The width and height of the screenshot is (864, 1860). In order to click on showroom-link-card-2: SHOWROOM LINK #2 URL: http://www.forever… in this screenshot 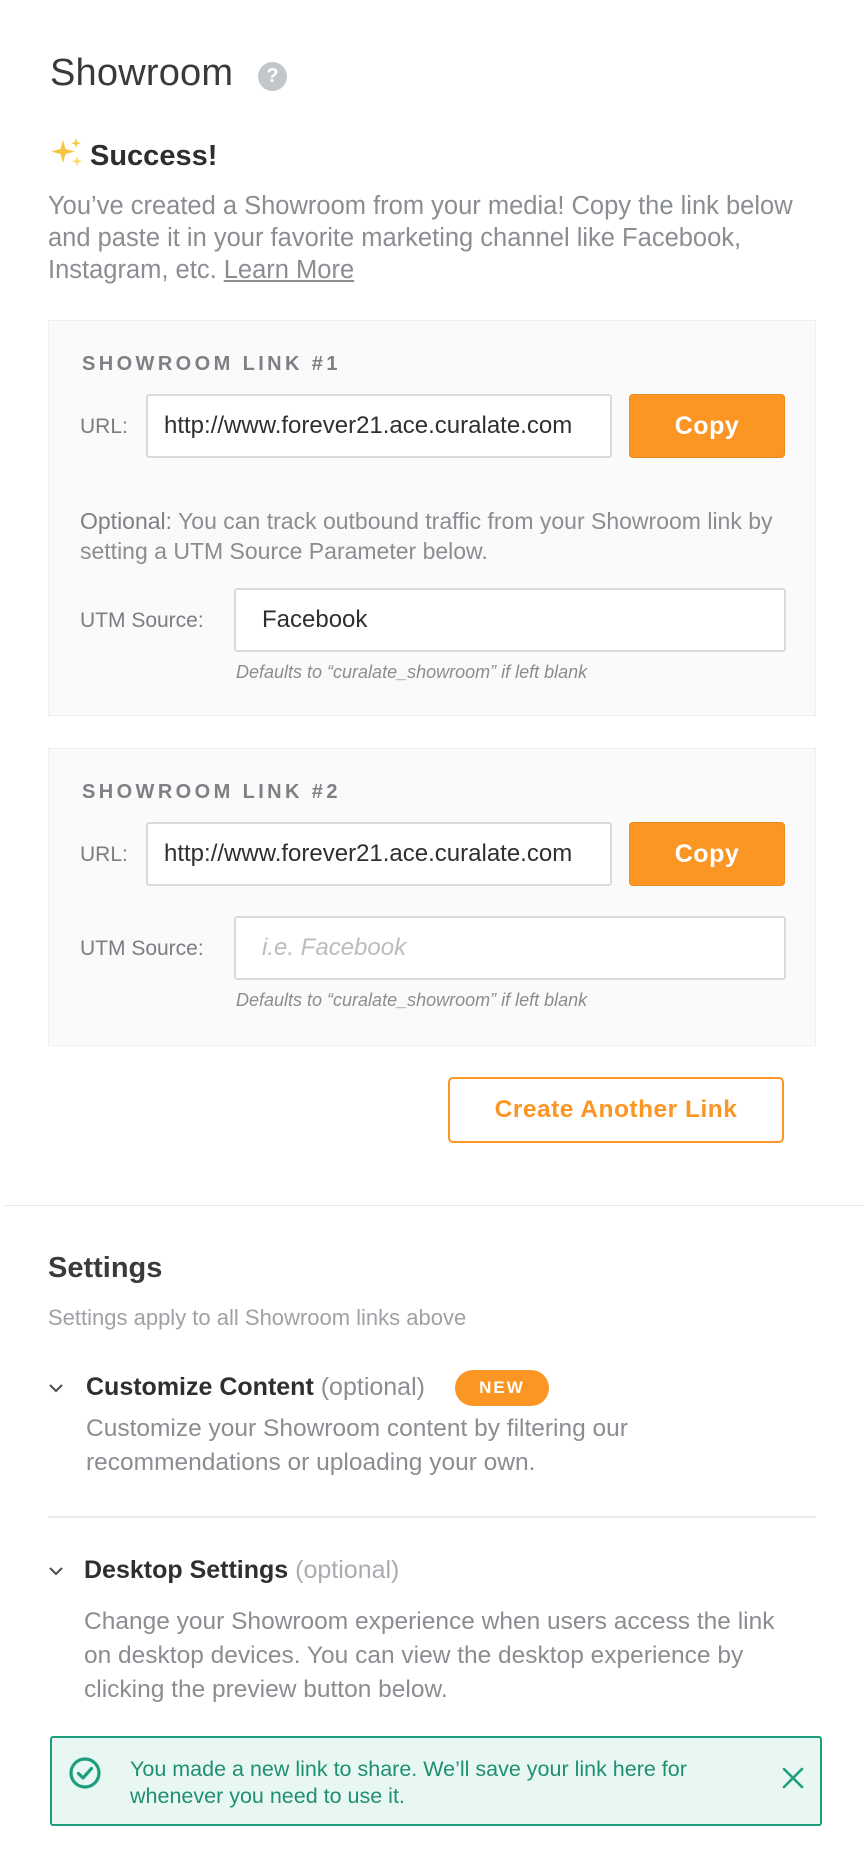, I will do `click(432, 897)`.